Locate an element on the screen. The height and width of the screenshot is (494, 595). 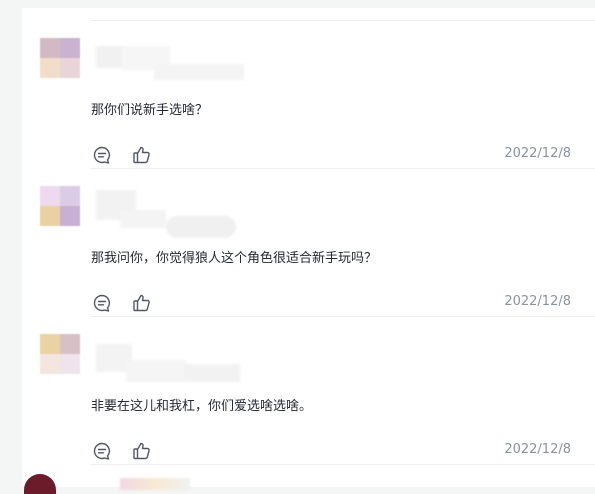
comment-text: 那我问你，你觉得狼人这个角色很适合新手玩吗？ is located at coordinates (234, 258).